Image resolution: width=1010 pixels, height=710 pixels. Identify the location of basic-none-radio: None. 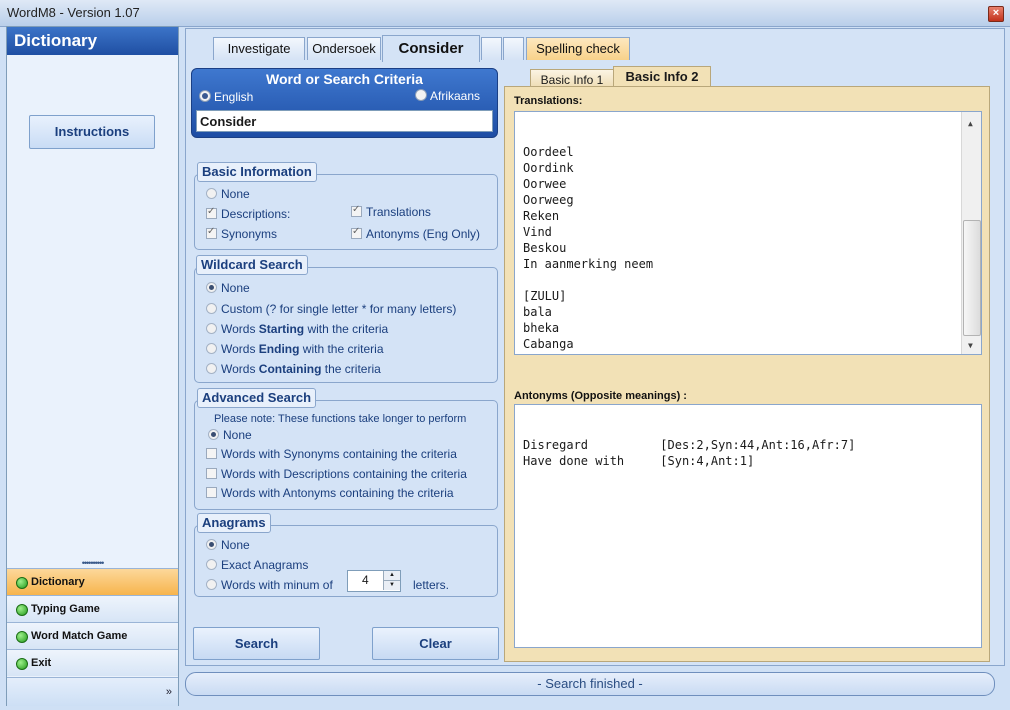
(228, 194).